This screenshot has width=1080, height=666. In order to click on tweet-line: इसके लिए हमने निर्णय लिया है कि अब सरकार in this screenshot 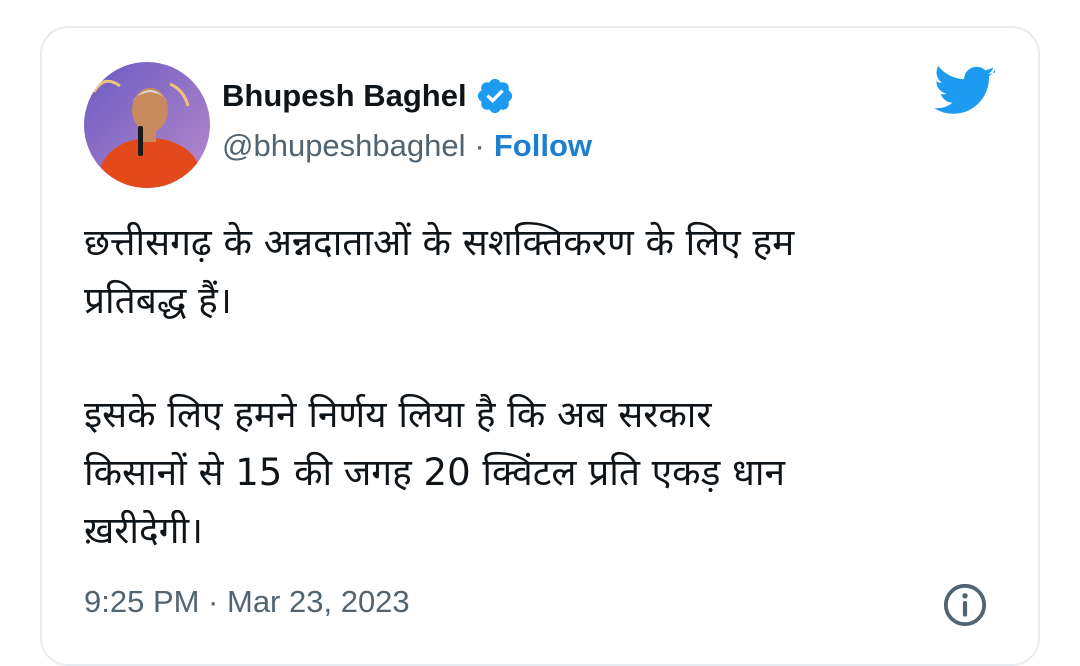, I will do `click(398, 414)`.